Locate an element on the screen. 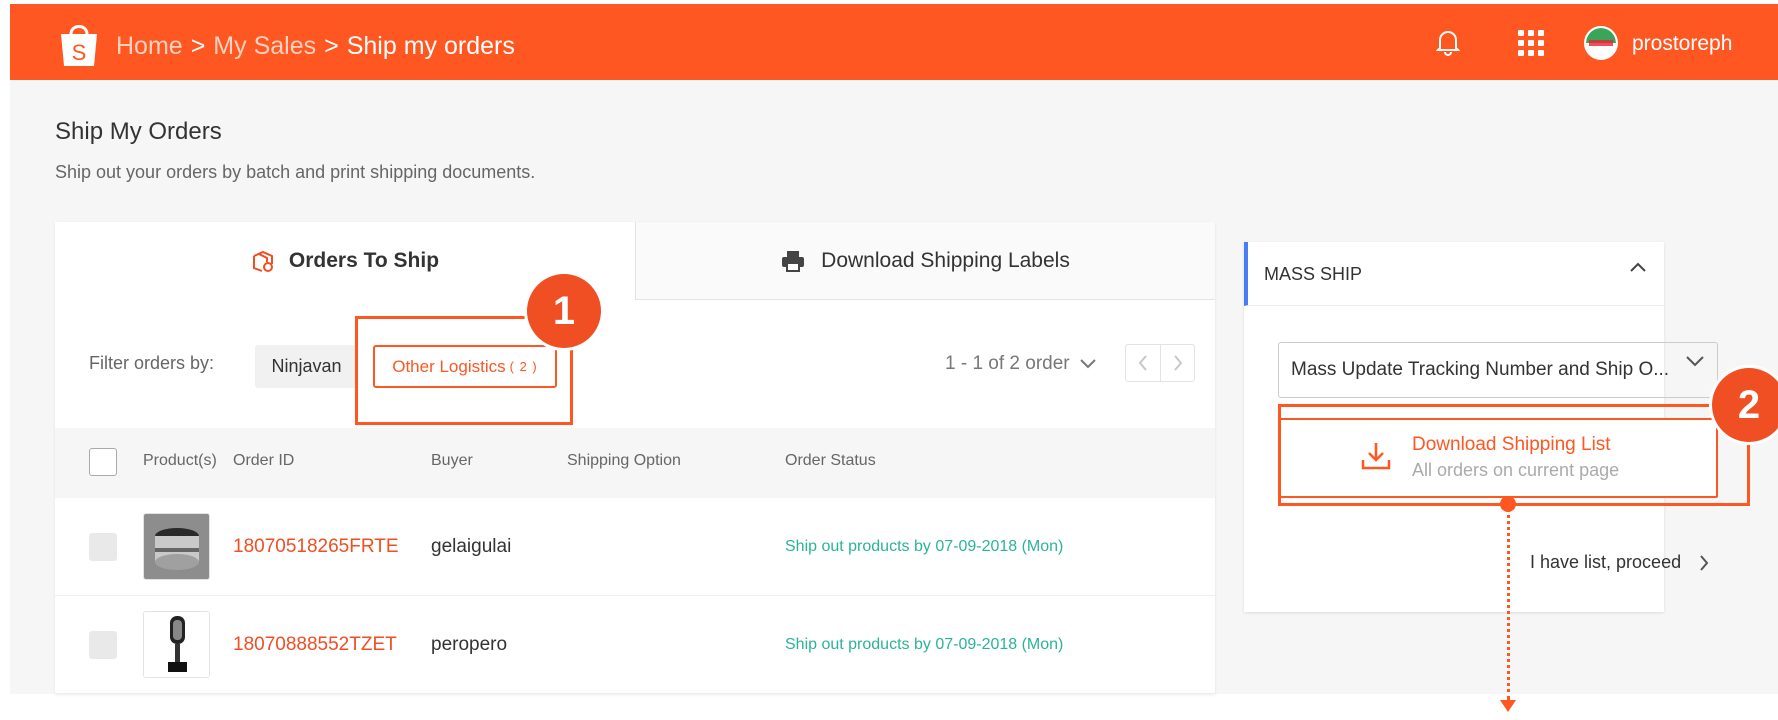 The width and height of the screenshot is (1778, 720). next-page-button is located at coordinates (1177, 363).